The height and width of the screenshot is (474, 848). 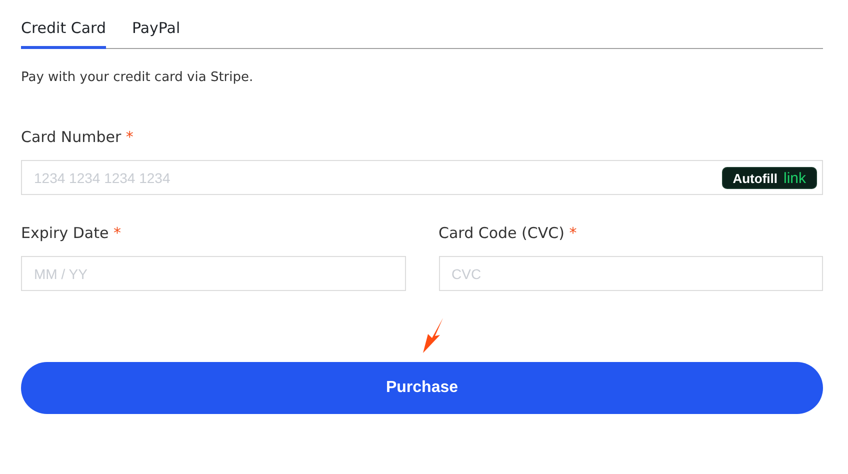 What do you see at coordinates (71, 233) in the screenshot?
I see `field-label: Expiry Date *` at bounding box center [71, 233].